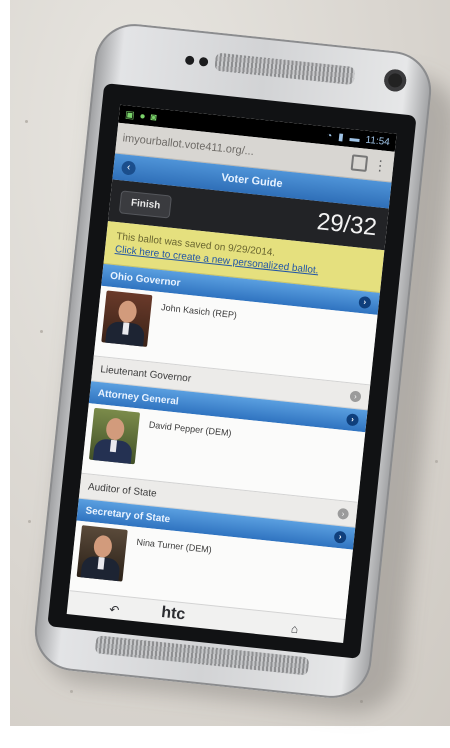 The image size is (450, 748). I want to click on brand-logo: htc, so click(173, 613).